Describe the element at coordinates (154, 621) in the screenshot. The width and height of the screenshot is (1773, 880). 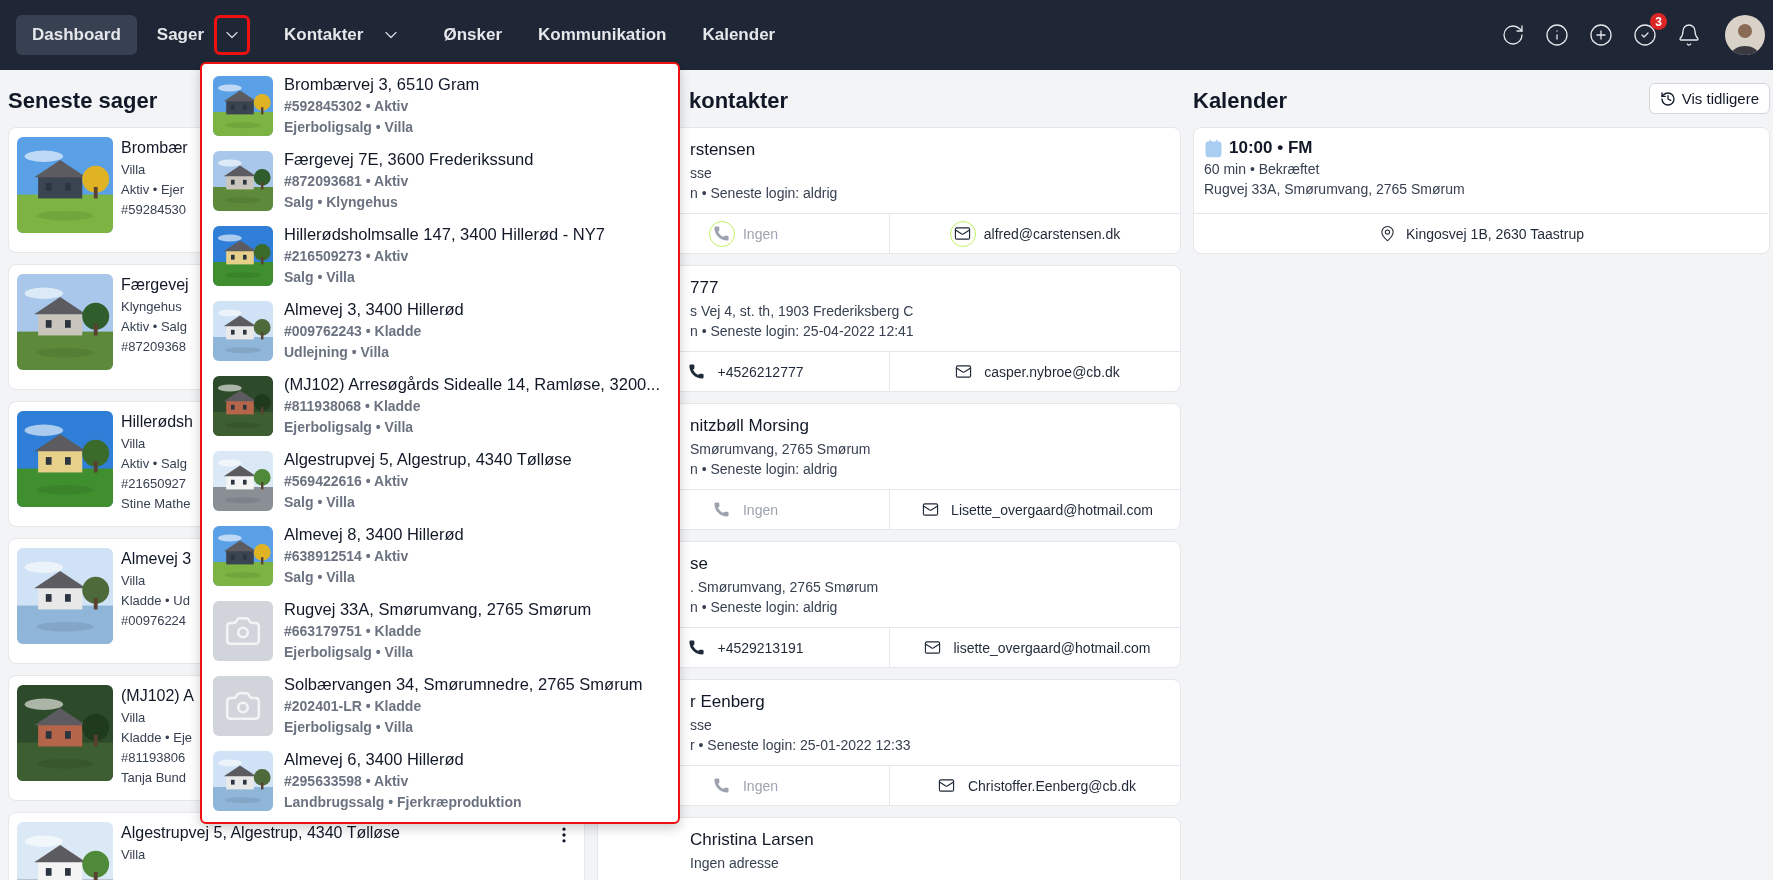
I see `case-detail: #00976224` at that location.